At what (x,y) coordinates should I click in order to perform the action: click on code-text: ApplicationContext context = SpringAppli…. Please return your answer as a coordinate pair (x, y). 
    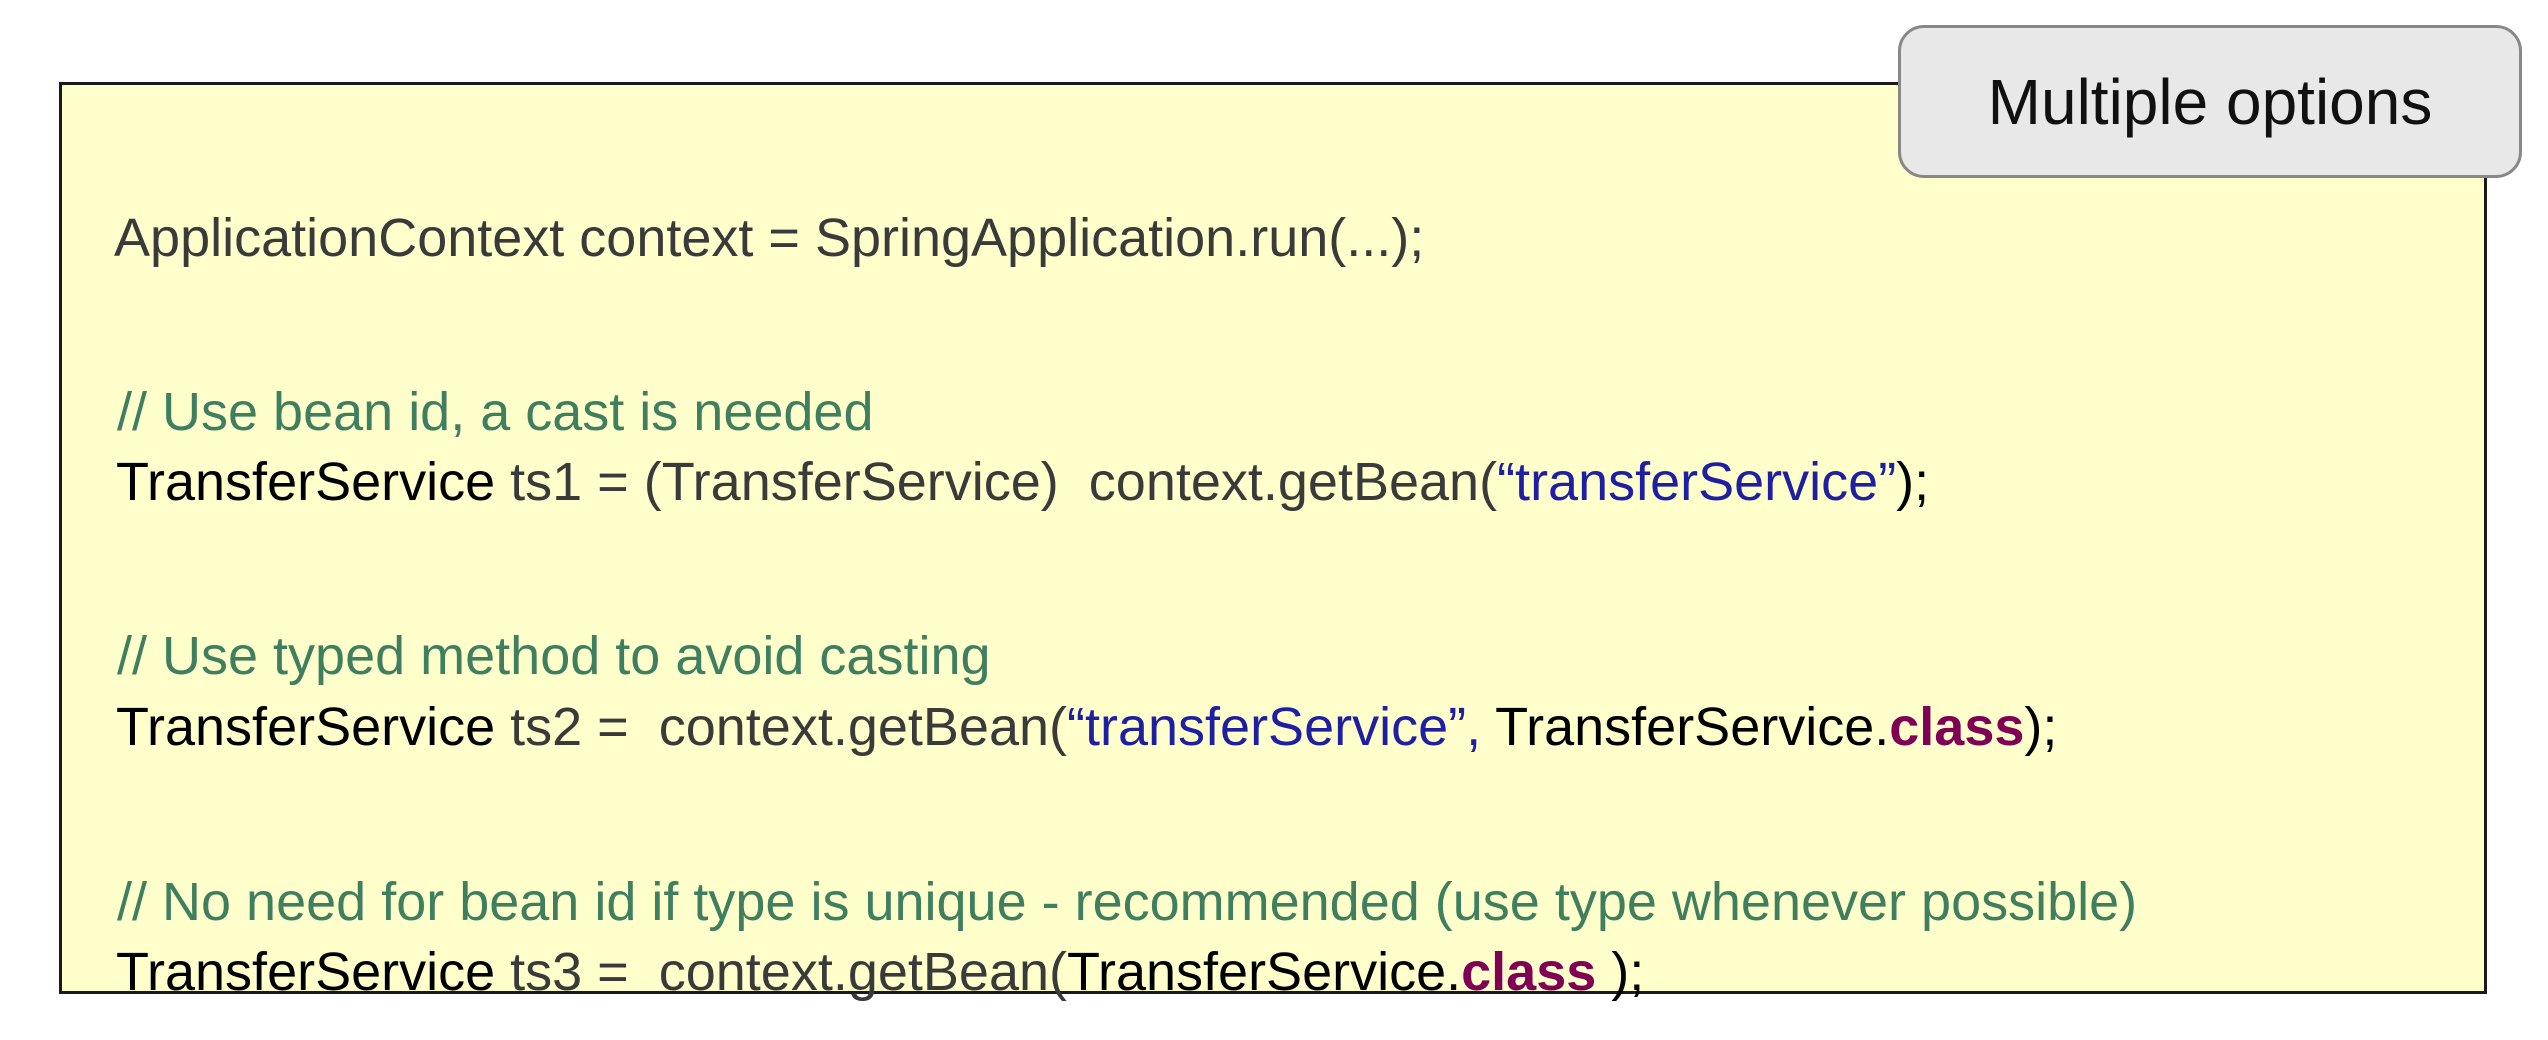
    Looking at the image, I should click on (769, 238).